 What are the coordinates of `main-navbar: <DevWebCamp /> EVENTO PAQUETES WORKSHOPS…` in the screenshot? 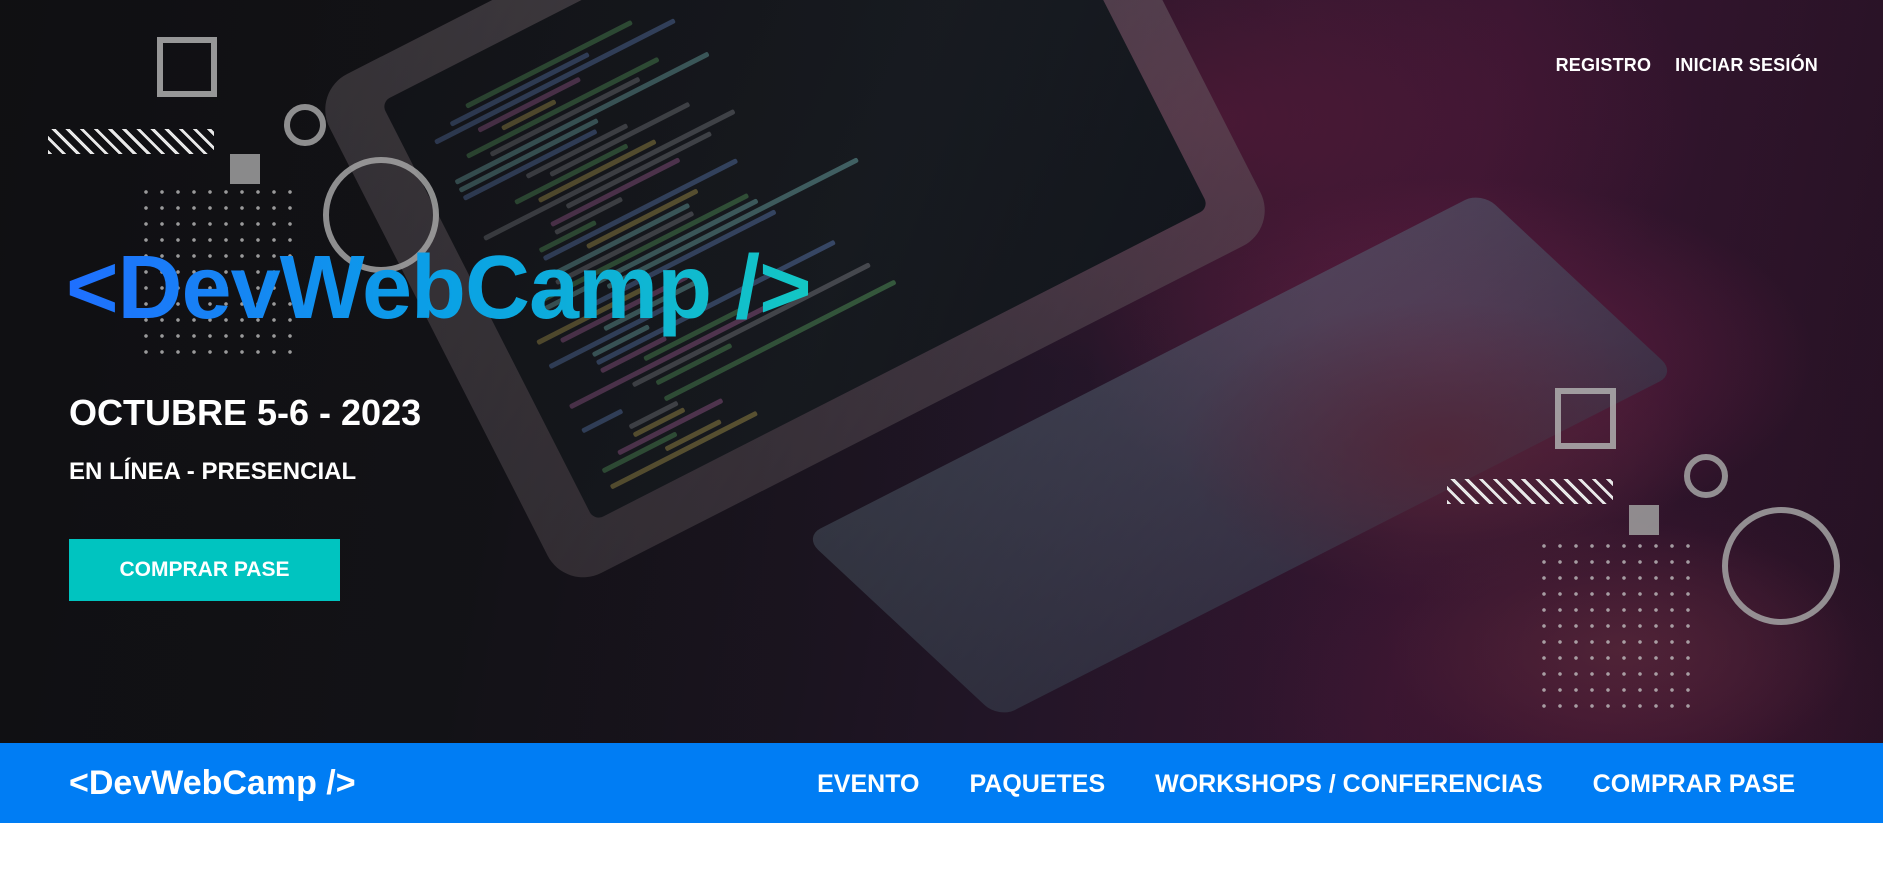 It's located at (941, 783).